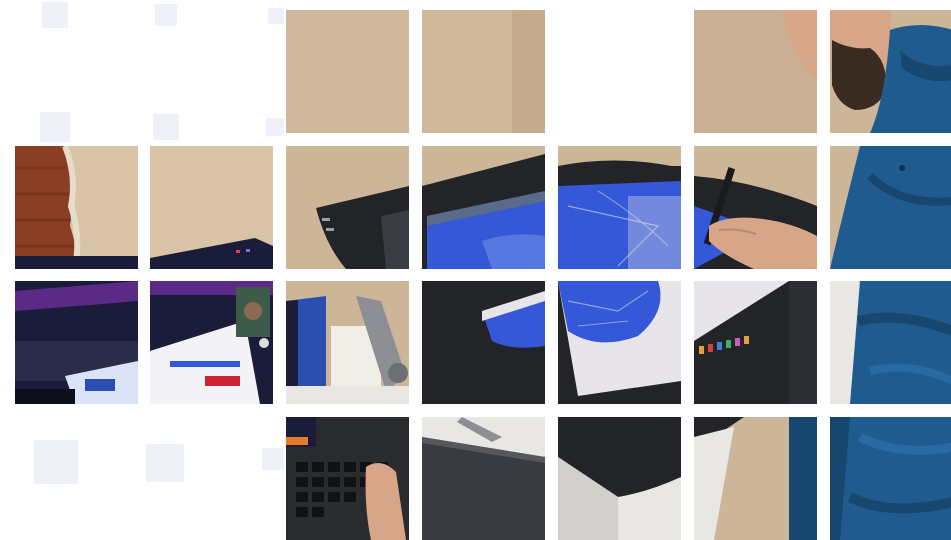 The width and height of the screenshot is (951, 540). Describe the element at coordinates (483, 478) in the screenshot. I see `photo-tile-laptop-body` at that location.